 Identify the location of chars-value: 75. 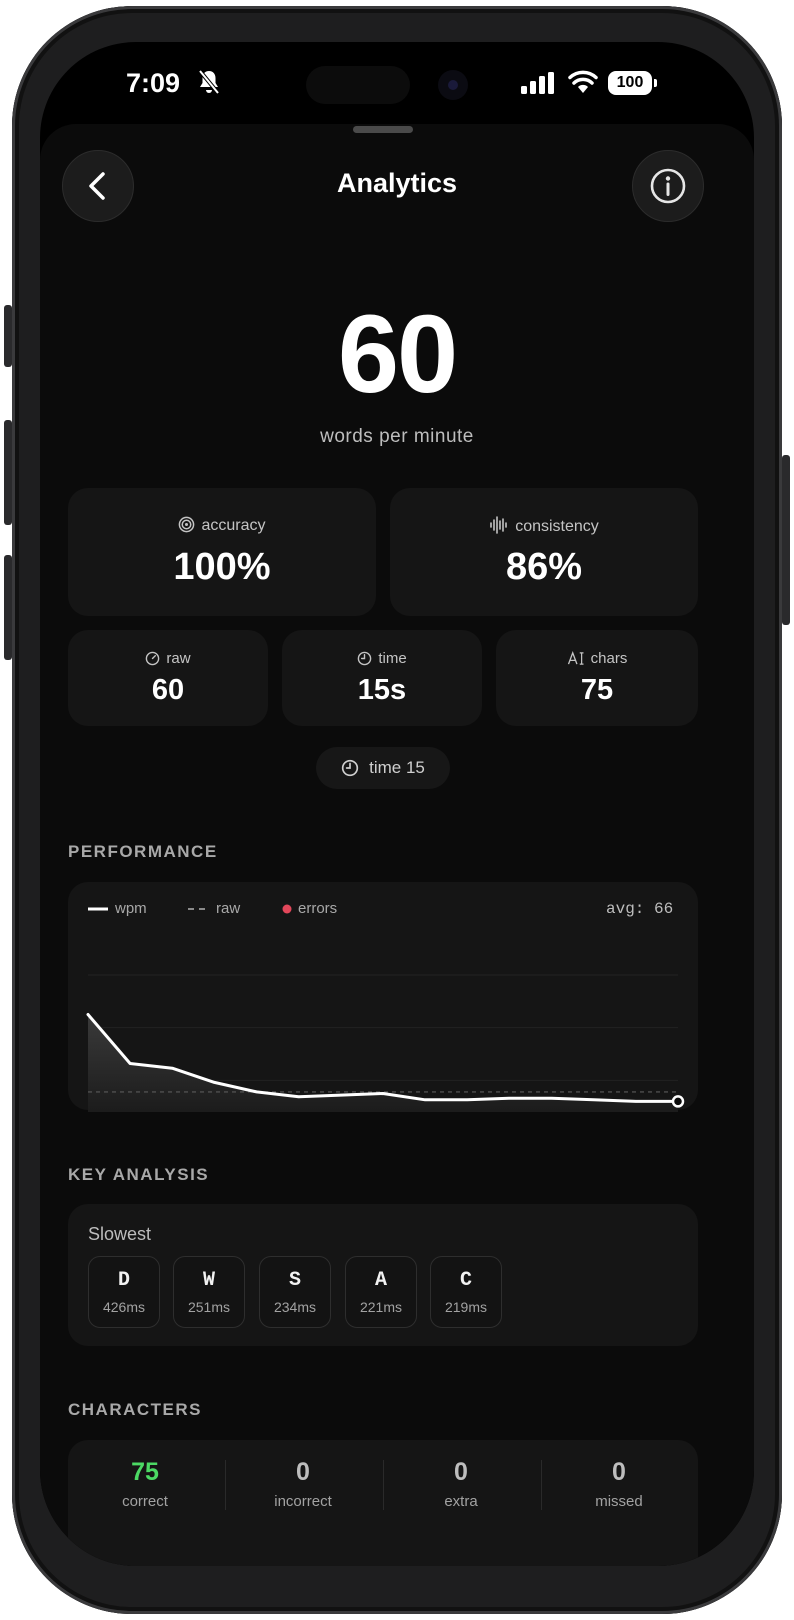
(597, 690).